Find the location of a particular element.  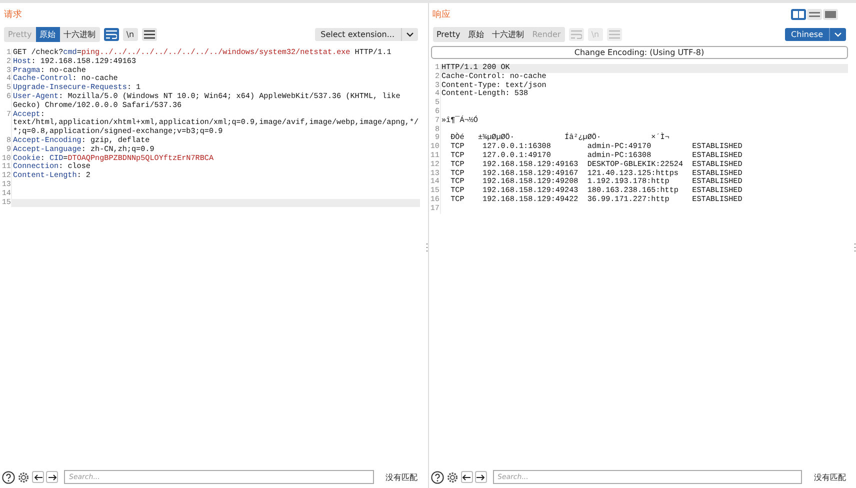

wrap-button is located at coordinates (111, 34).